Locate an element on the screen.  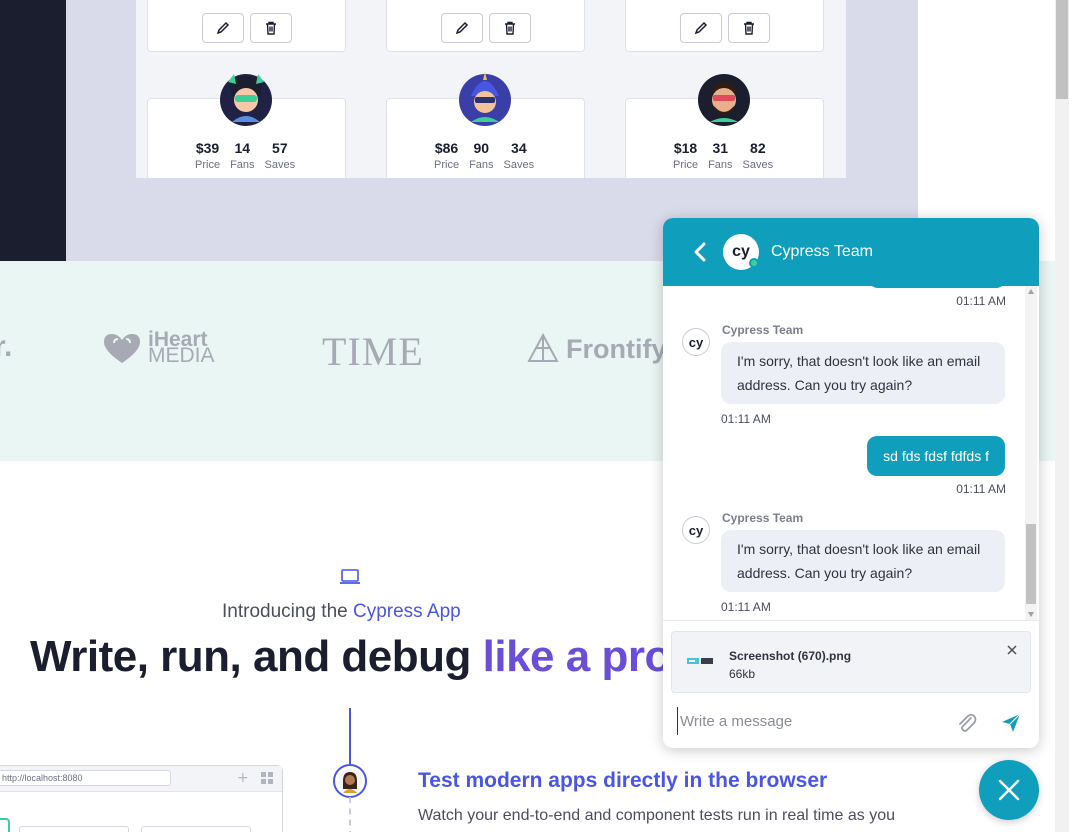
attachment-size: 66kb is located at coordinates (742, 674).